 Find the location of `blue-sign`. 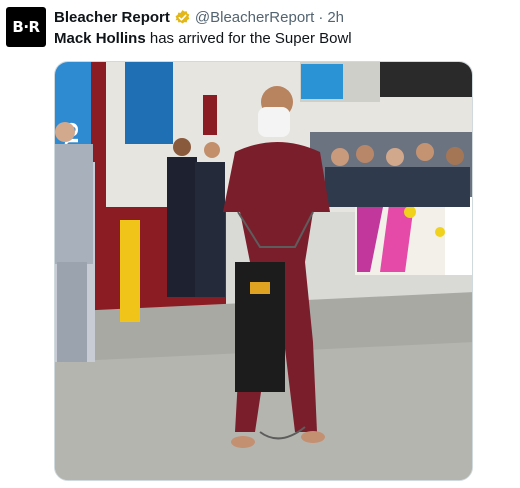

blue-sign is located at coordinates (149, 103).